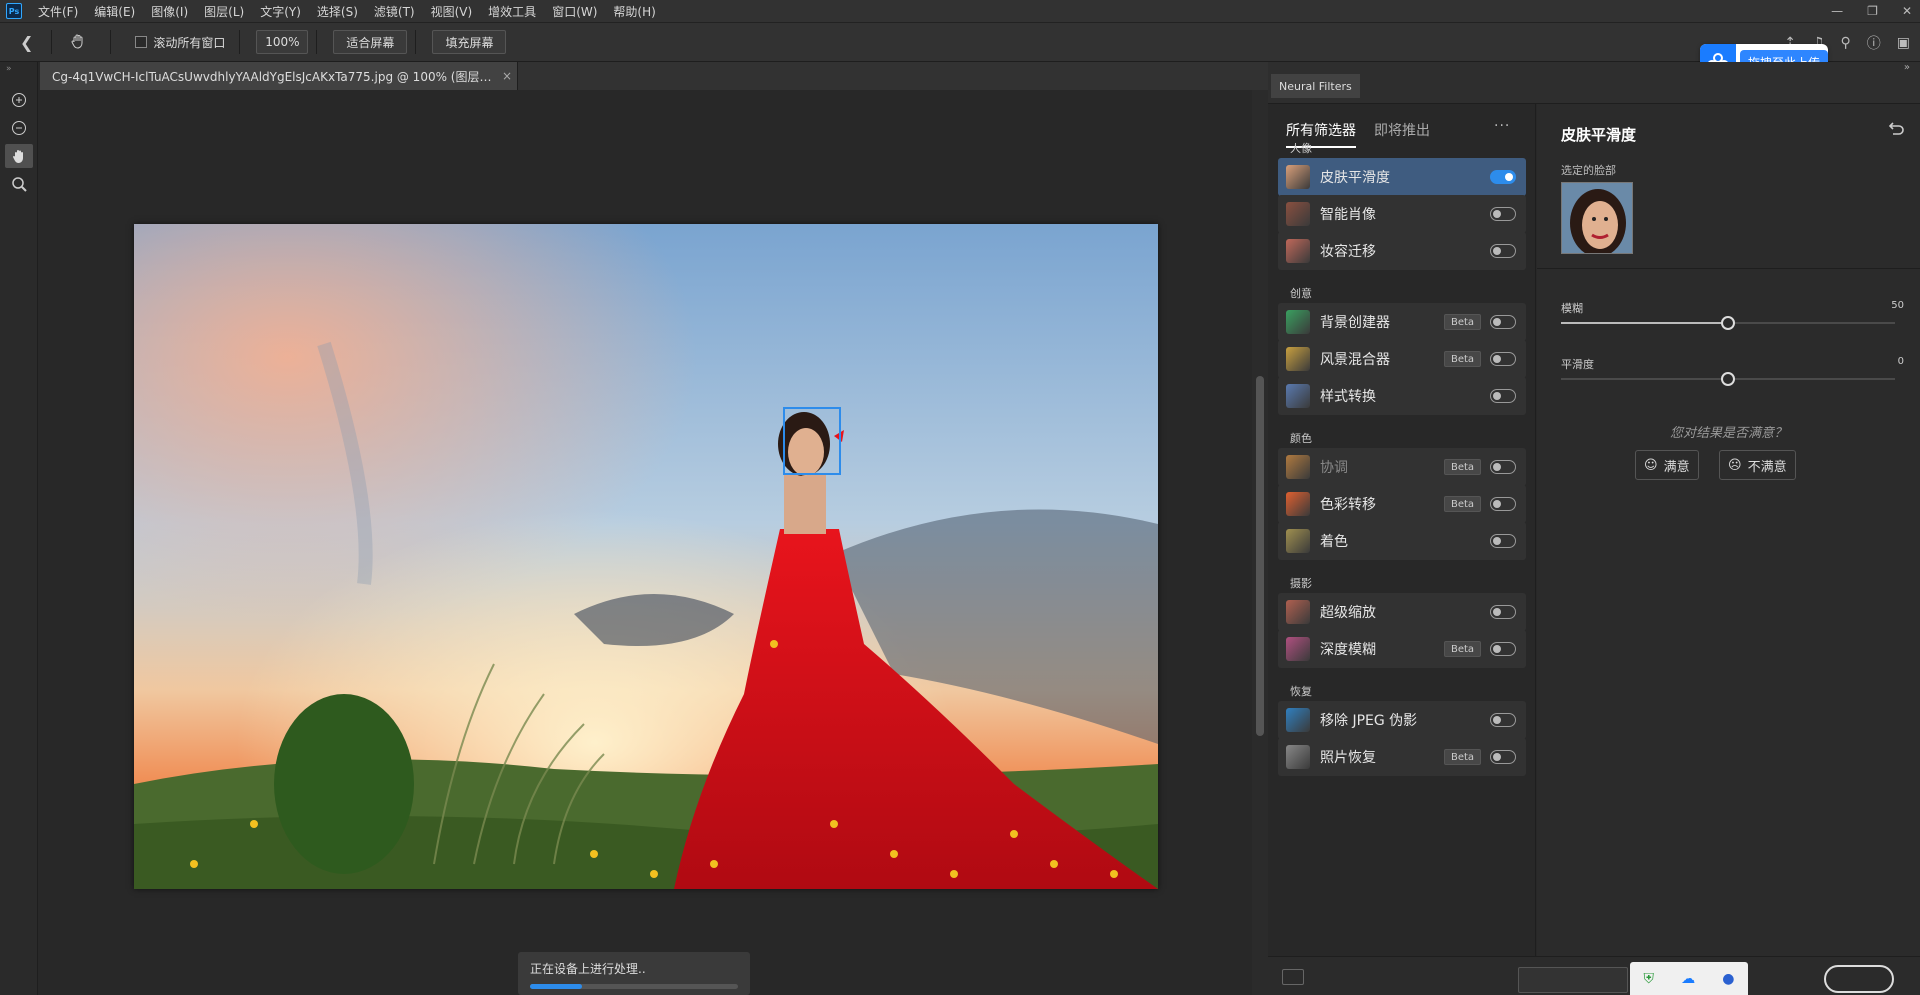  I want to click on expand-icon: », so click(18, 68).